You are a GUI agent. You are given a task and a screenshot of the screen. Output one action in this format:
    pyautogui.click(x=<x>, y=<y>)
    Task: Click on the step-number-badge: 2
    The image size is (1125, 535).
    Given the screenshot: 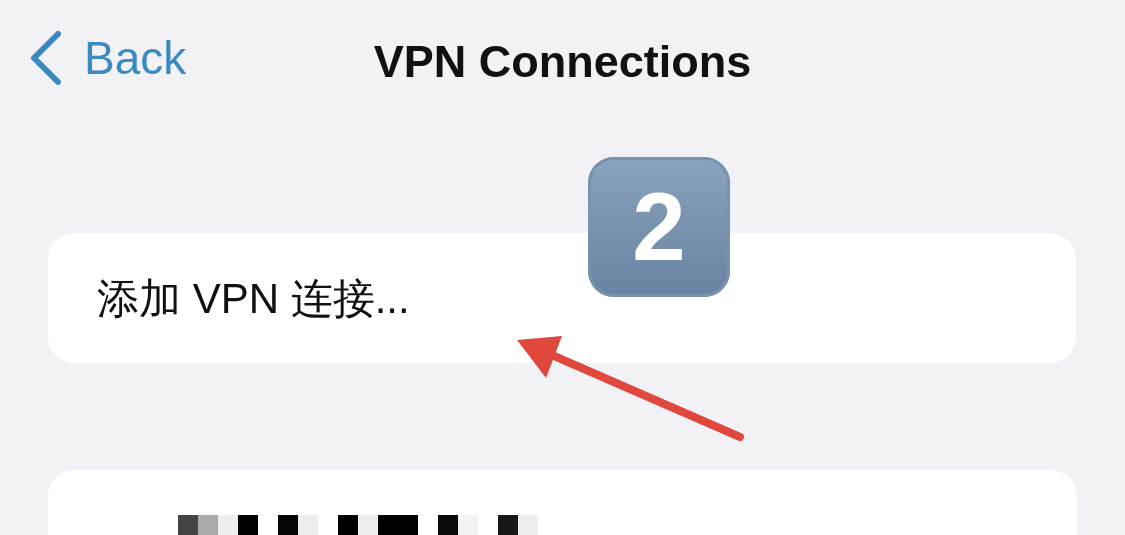 What is the action you would take?
    pyautogui.click(x=659, y=227)
    